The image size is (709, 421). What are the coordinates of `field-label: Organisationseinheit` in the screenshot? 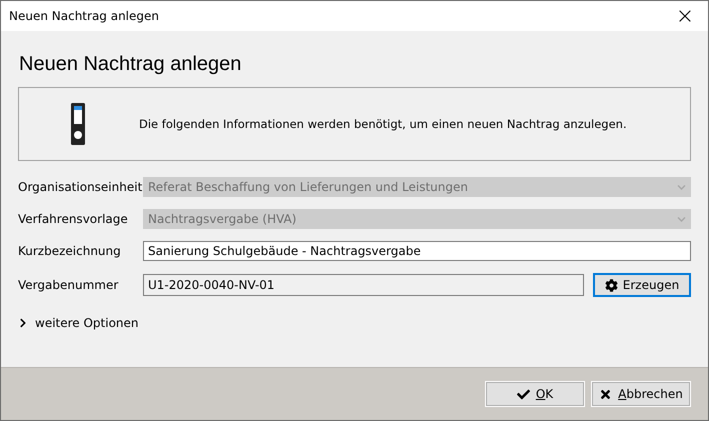 It's located at (80, 187).